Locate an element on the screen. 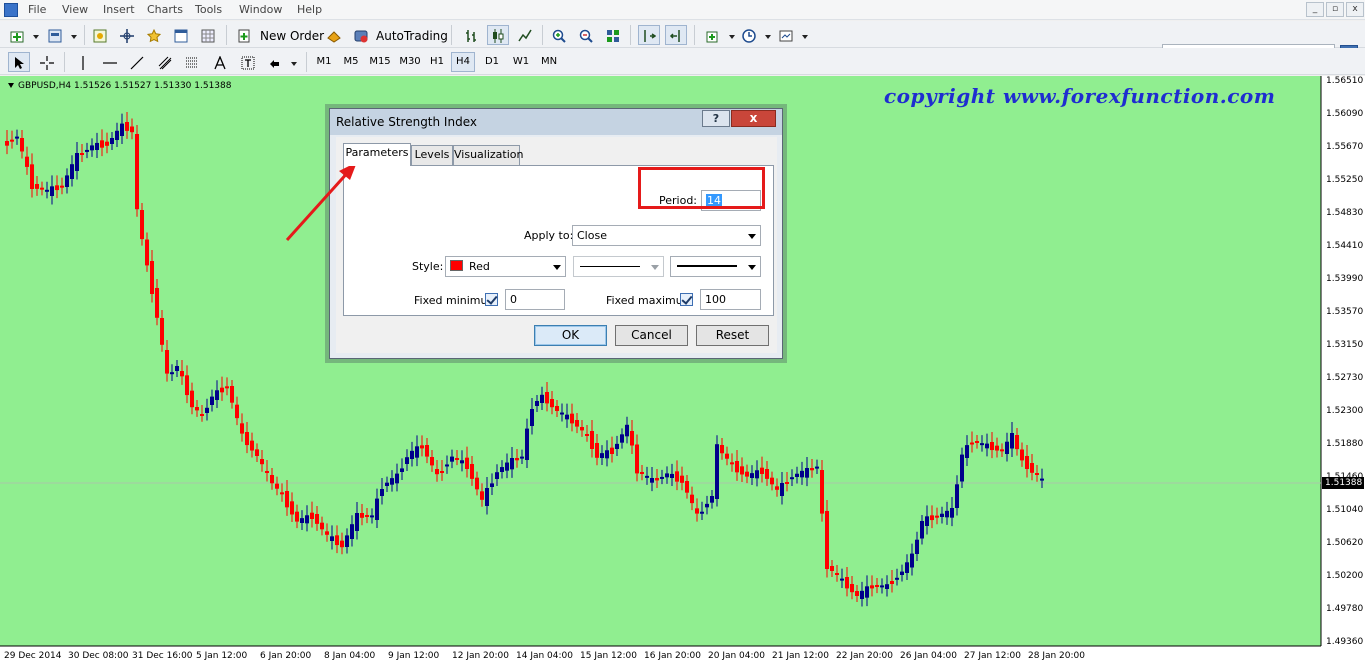  vertical-line-button is located at coordinates (83, 62).